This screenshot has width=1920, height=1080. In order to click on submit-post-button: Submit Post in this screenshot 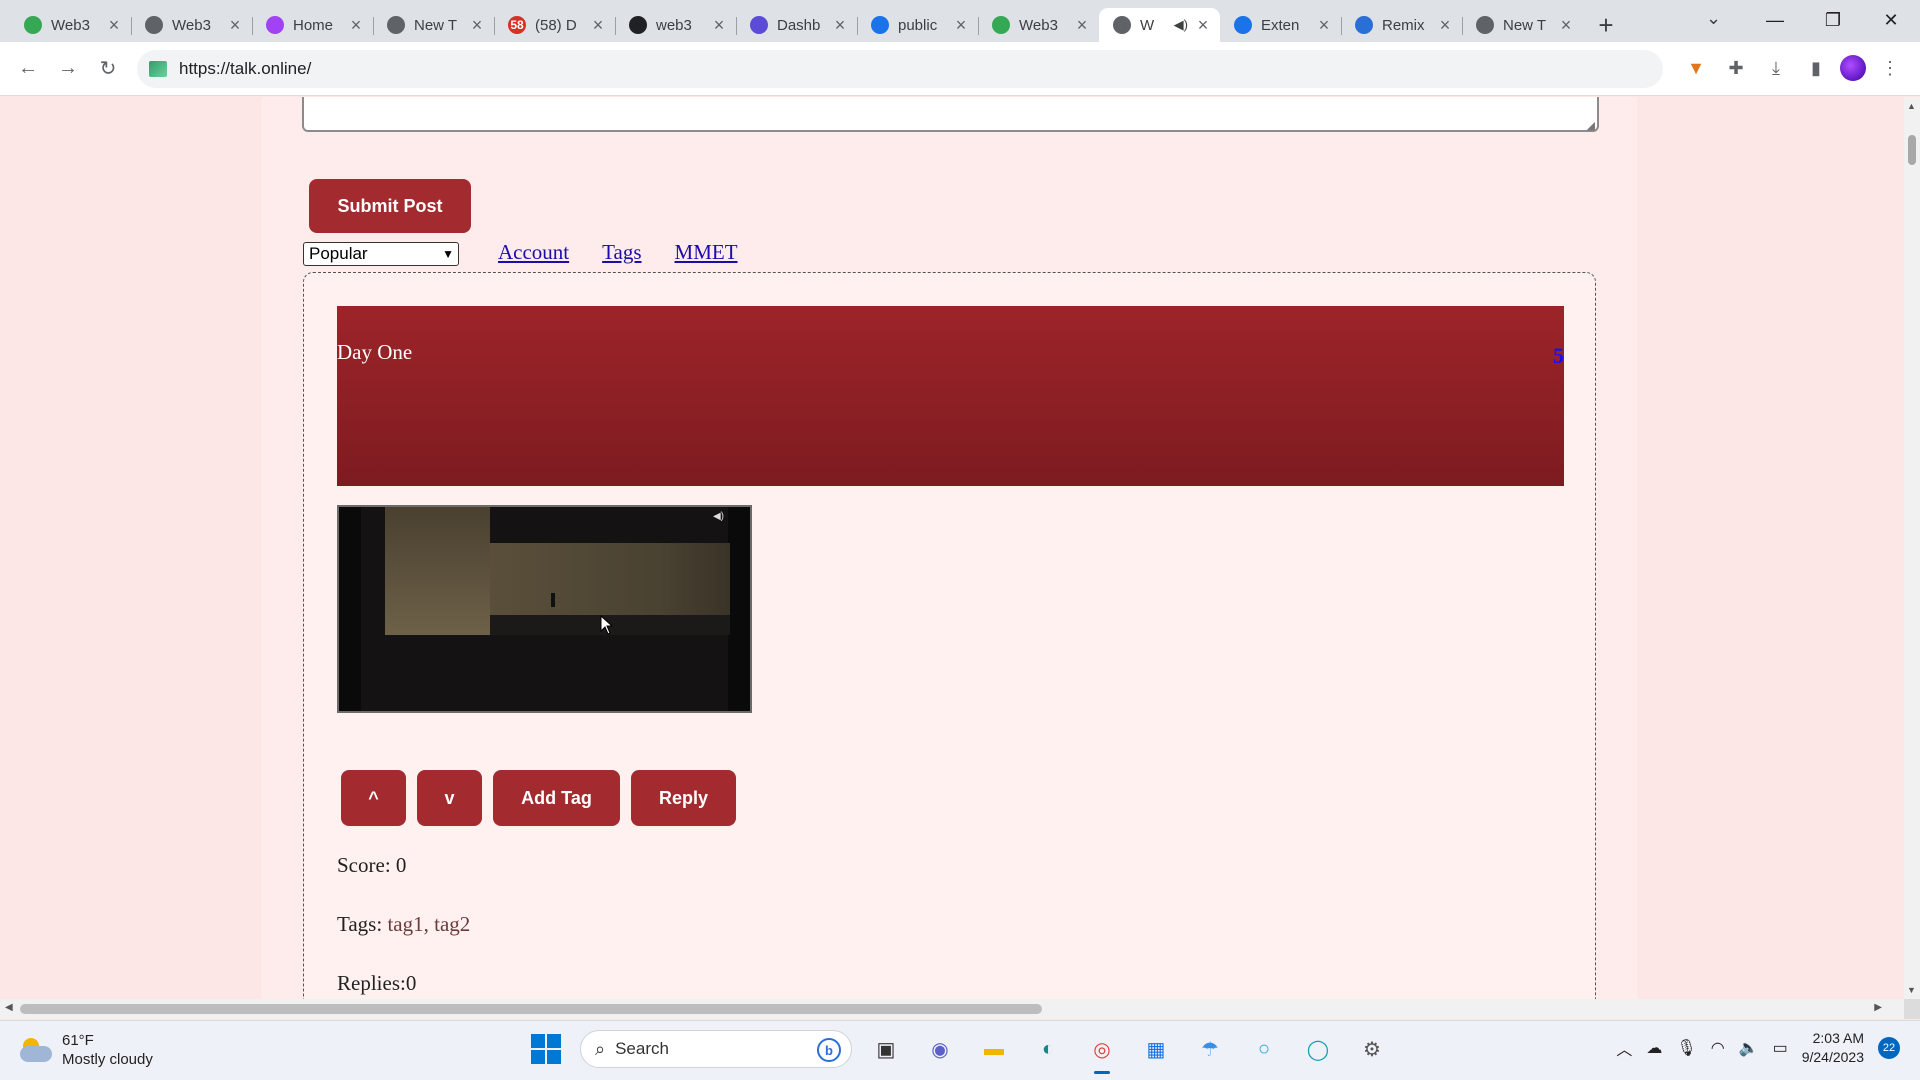, I will do `click(390, 206)`.